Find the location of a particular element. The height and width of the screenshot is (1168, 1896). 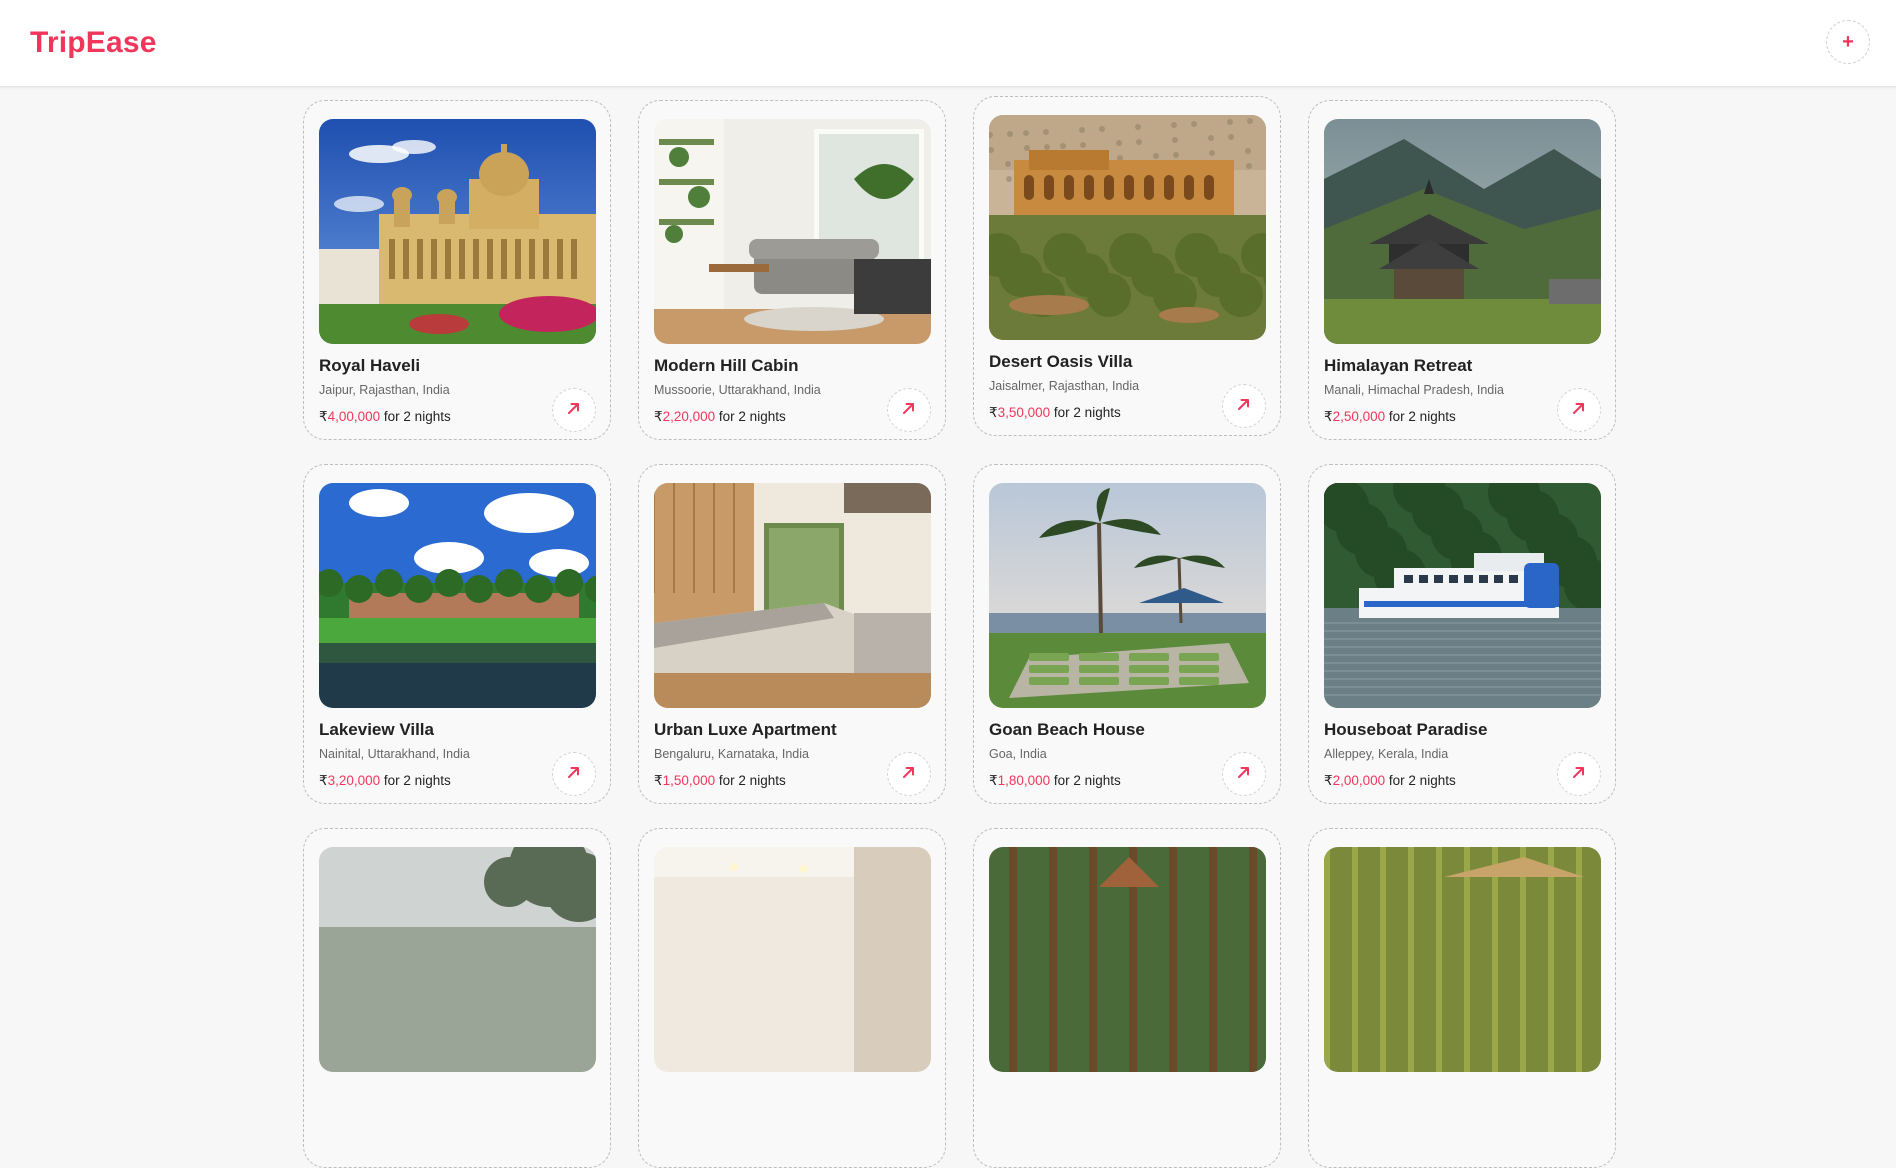

listing-price: ₹2,50,000 for 2 nights is located at coordinates (1390, 417).